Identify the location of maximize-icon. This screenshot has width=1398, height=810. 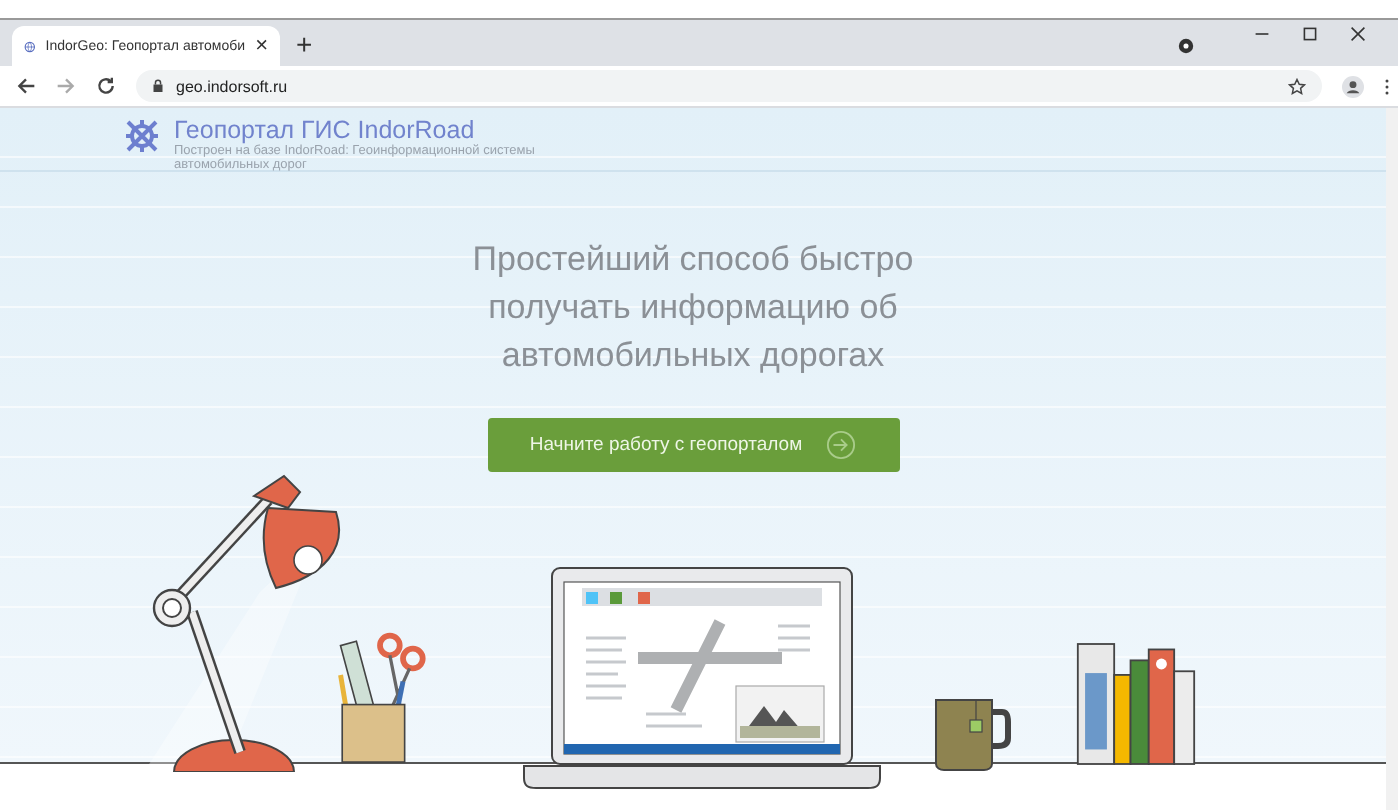
(1310, 34).